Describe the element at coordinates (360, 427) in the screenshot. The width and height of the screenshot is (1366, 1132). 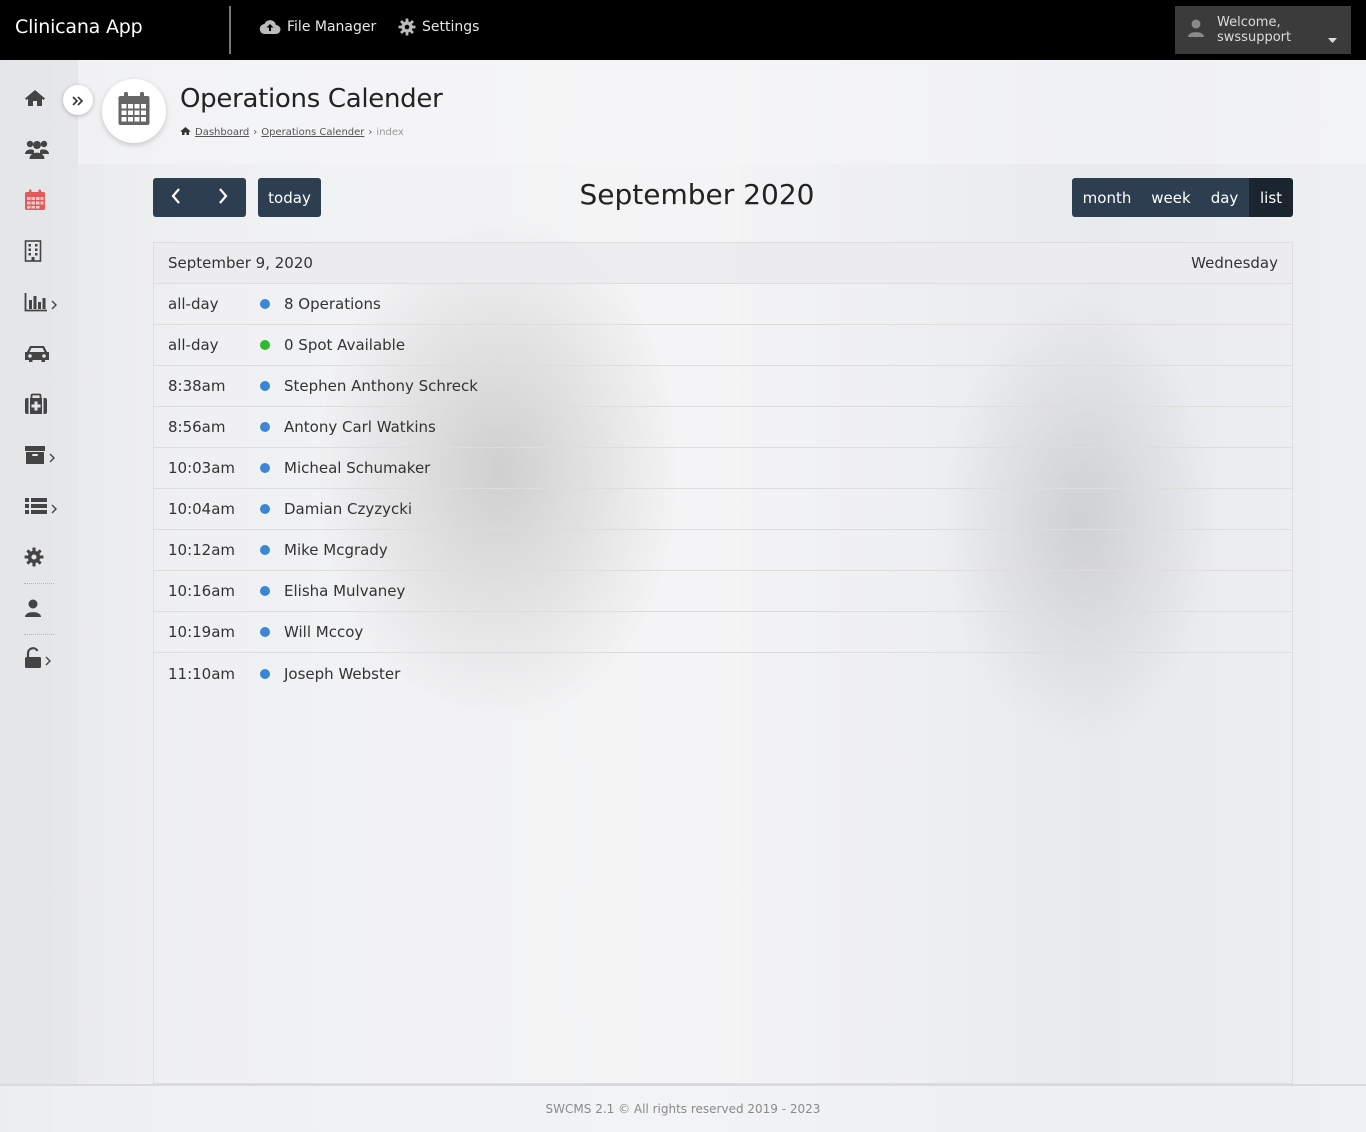
I see `event-title: Antony Carl Watkins` at that location.